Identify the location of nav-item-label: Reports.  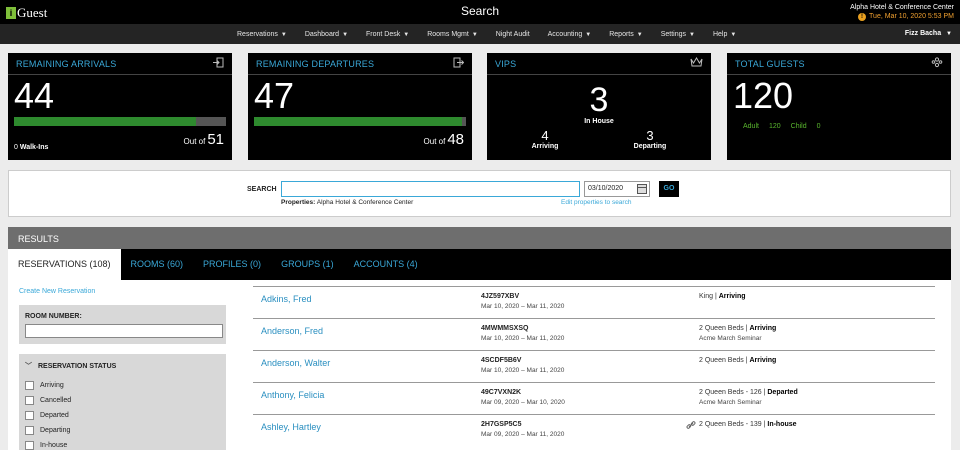
(621, 34).